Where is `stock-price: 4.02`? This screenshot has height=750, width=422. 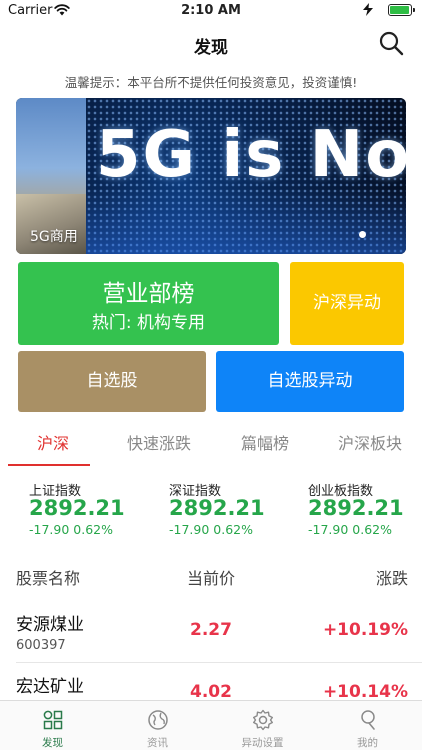
stock-price: 4.02 is located at coordinates (211, 692).